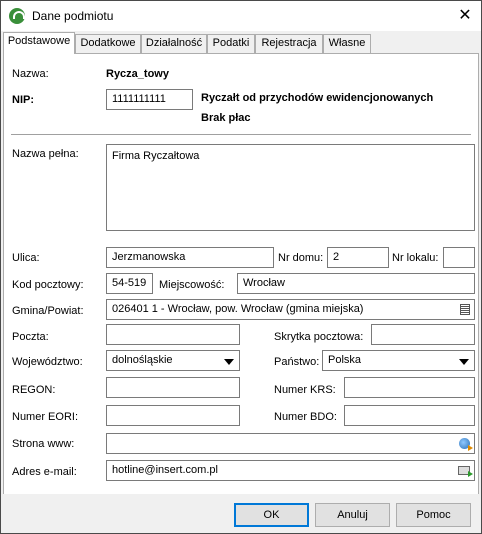  What do you see at coordinates (149, 99) in the screenshot?
I see `nip-field: 1111111111` at bounding box center [149, 99].